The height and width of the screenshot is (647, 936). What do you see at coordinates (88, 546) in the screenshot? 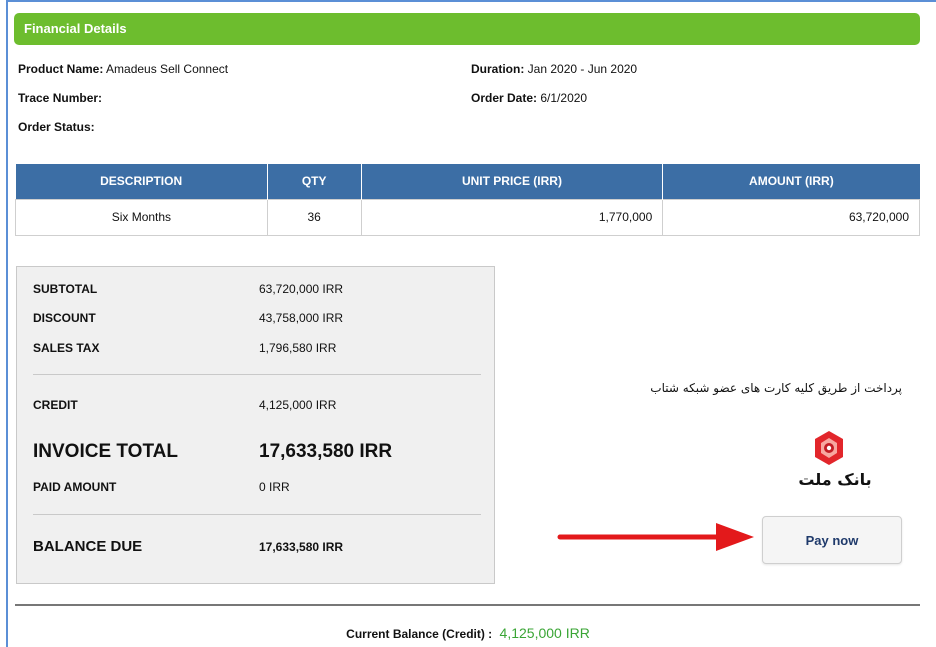
I see `balance-due-label: BALANCE DUE` at bounding box center [88, 546].